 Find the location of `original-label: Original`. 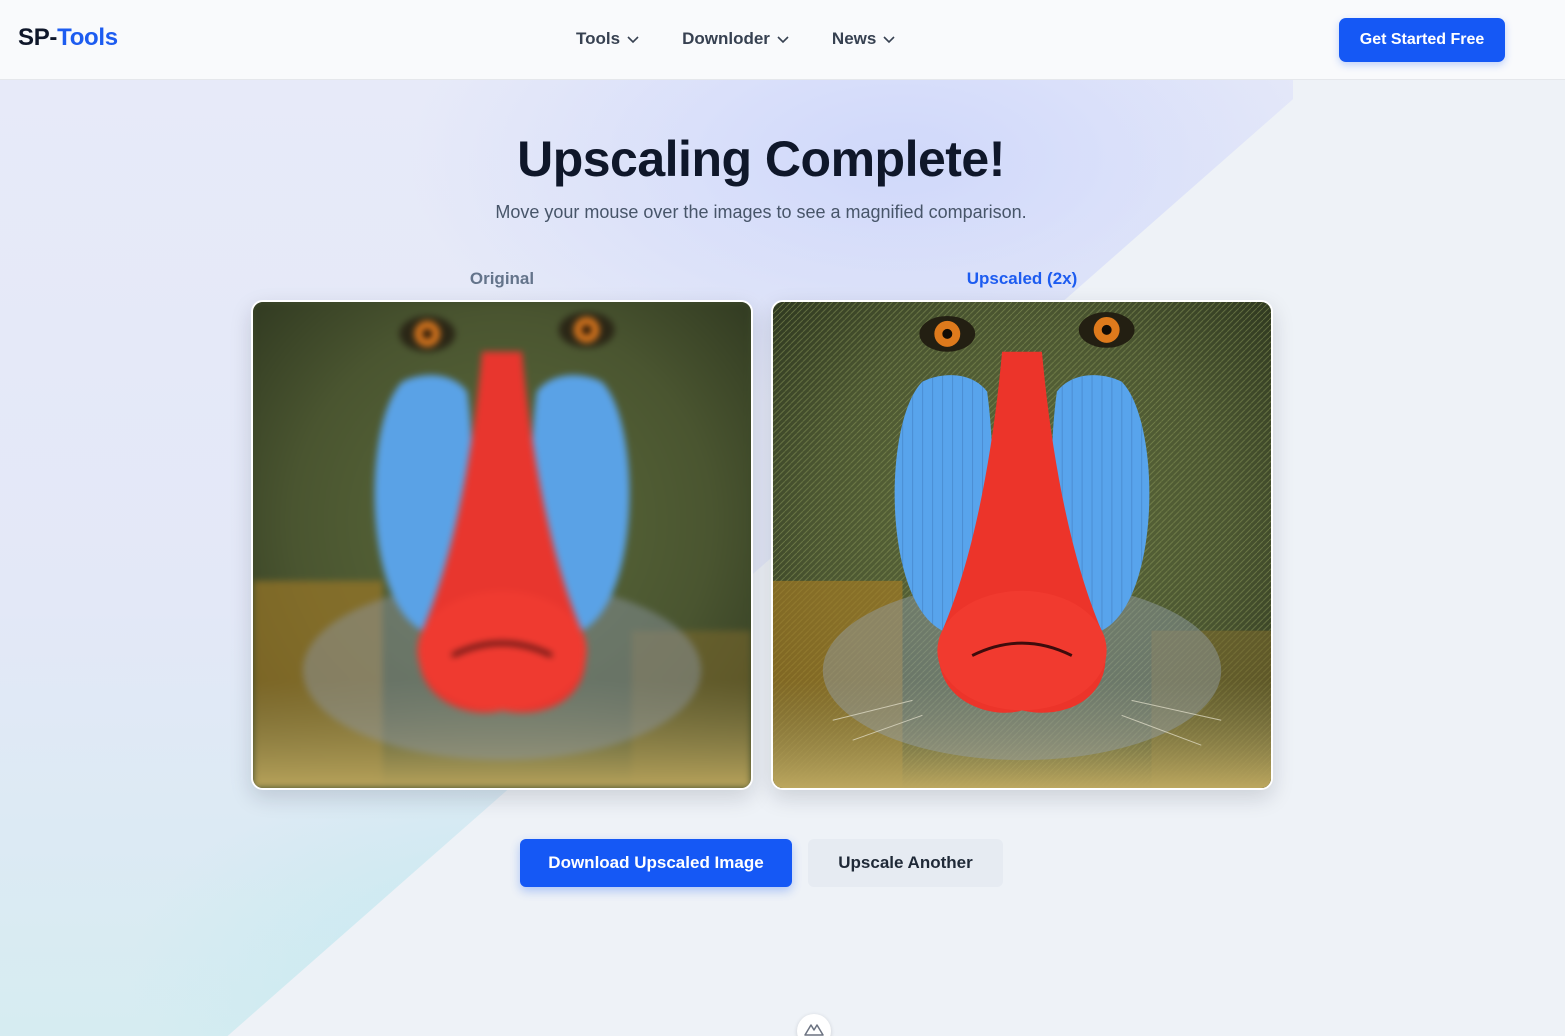

original-label: Original is located at coordinates (502, 278).